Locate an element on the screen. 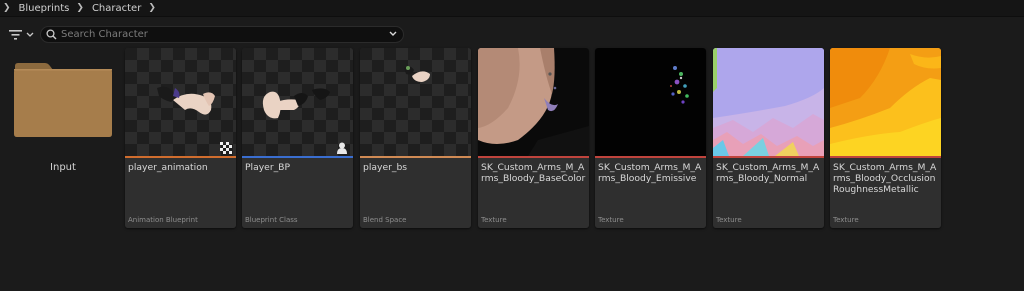  asset-info: Player_BP Blueprint Class is located at coordinates (297, 193).